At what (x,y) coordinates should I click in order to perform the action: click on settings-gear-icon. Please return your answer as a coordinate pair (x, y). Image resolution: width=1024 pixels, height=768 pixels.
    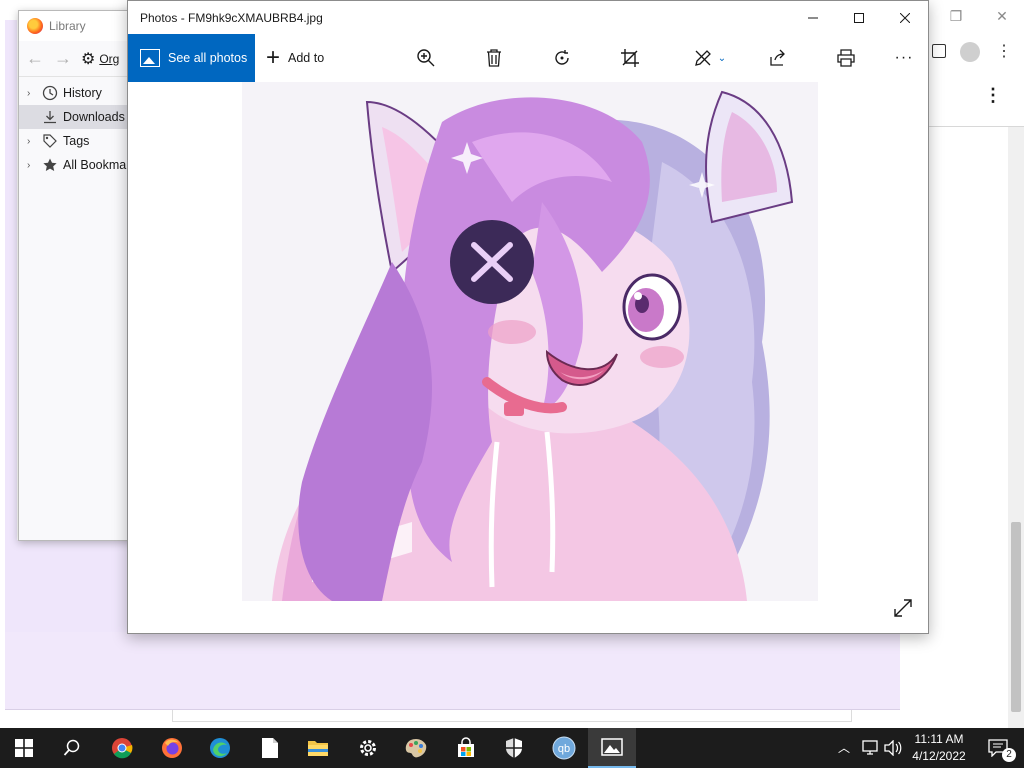
    Looking at the image, I should click on (368, 748).